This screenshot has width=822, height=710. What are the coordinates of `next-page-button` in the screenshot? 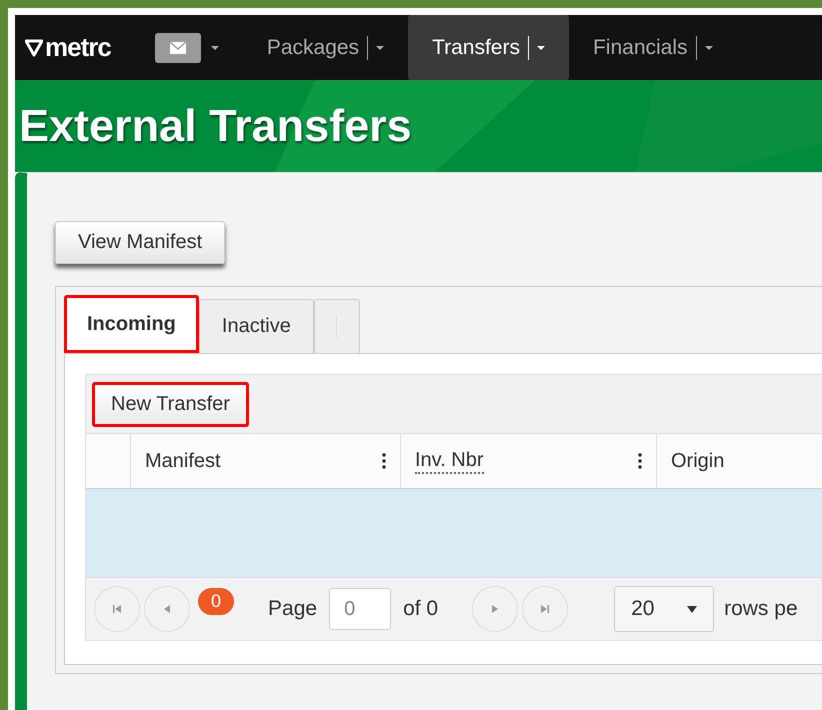 It's located at (495, 609).